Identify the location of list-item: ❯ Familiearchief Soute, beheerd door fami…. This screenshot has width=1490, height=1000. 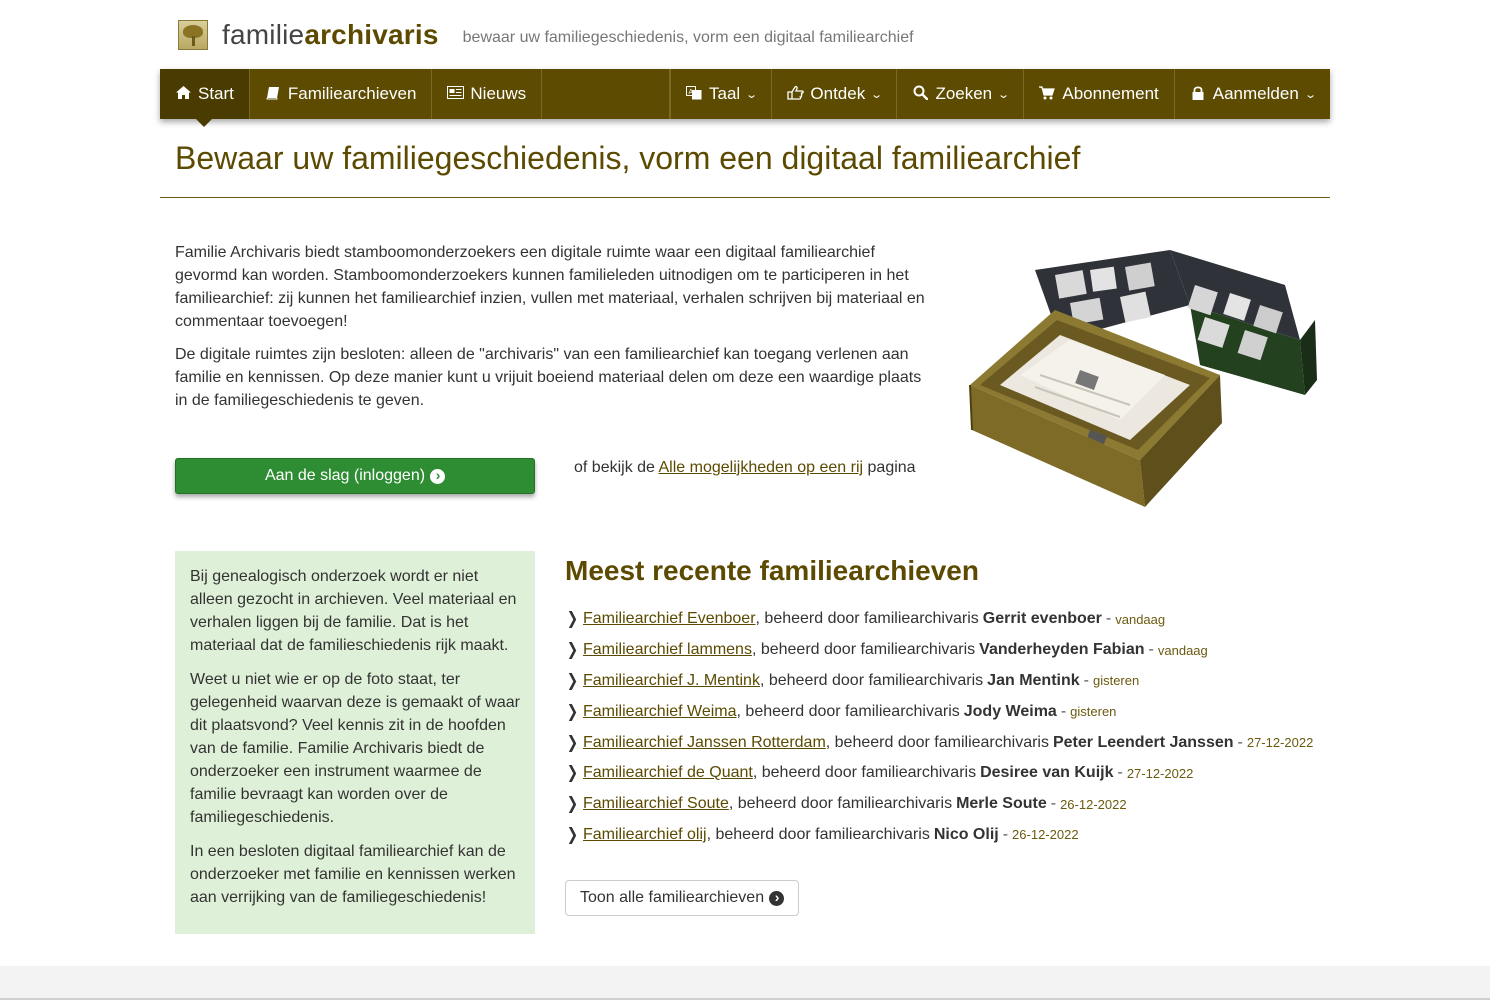
(945, 804).